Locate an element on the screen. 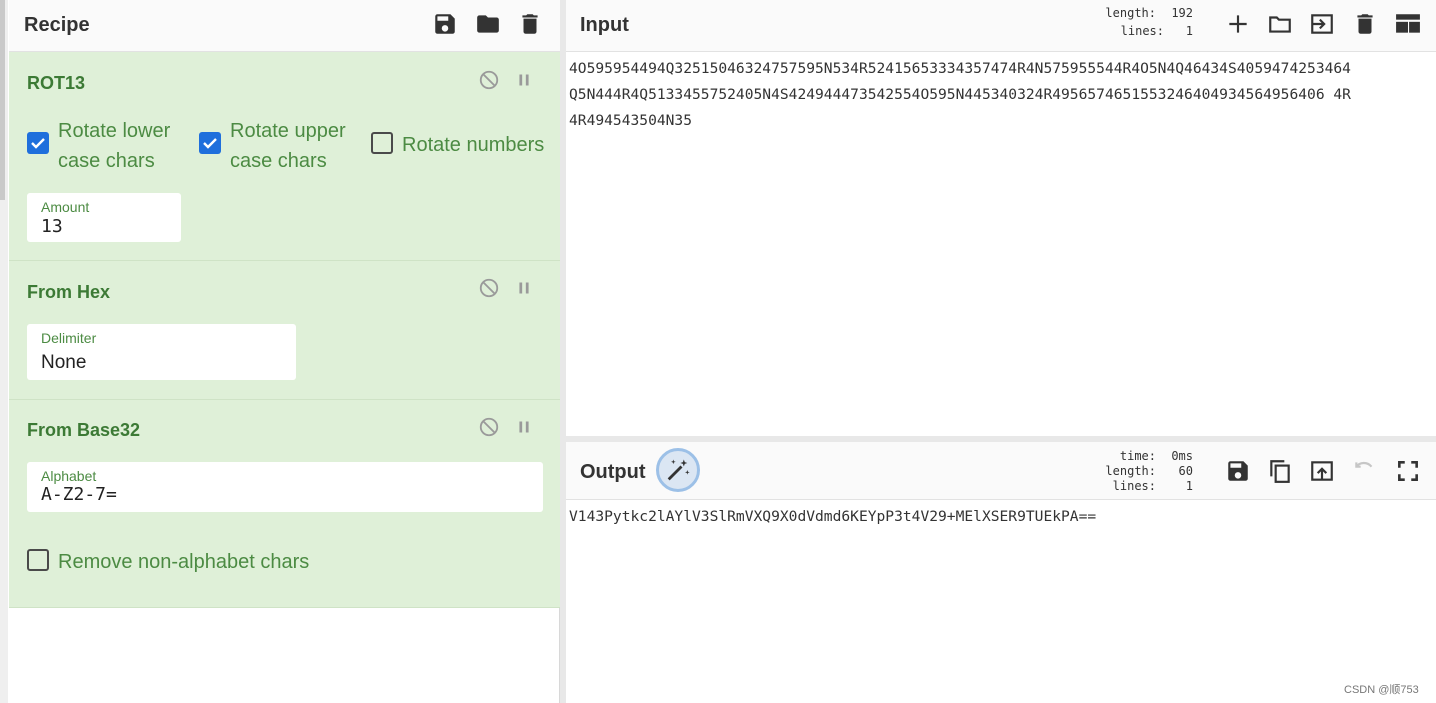  copy-output-button is located at coordinates (1280, 471).